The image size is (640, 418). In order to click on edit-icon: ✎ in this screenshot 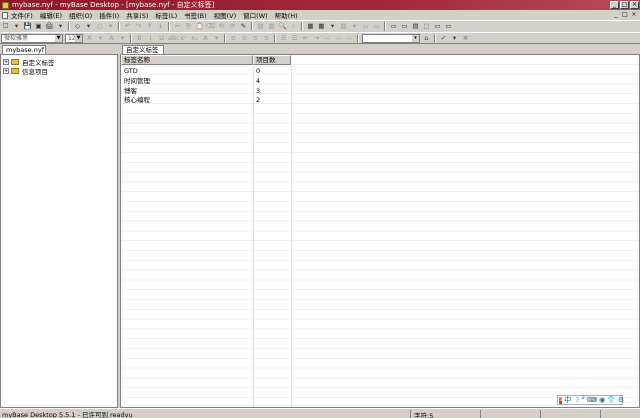, I will do `click(243, 26)`.